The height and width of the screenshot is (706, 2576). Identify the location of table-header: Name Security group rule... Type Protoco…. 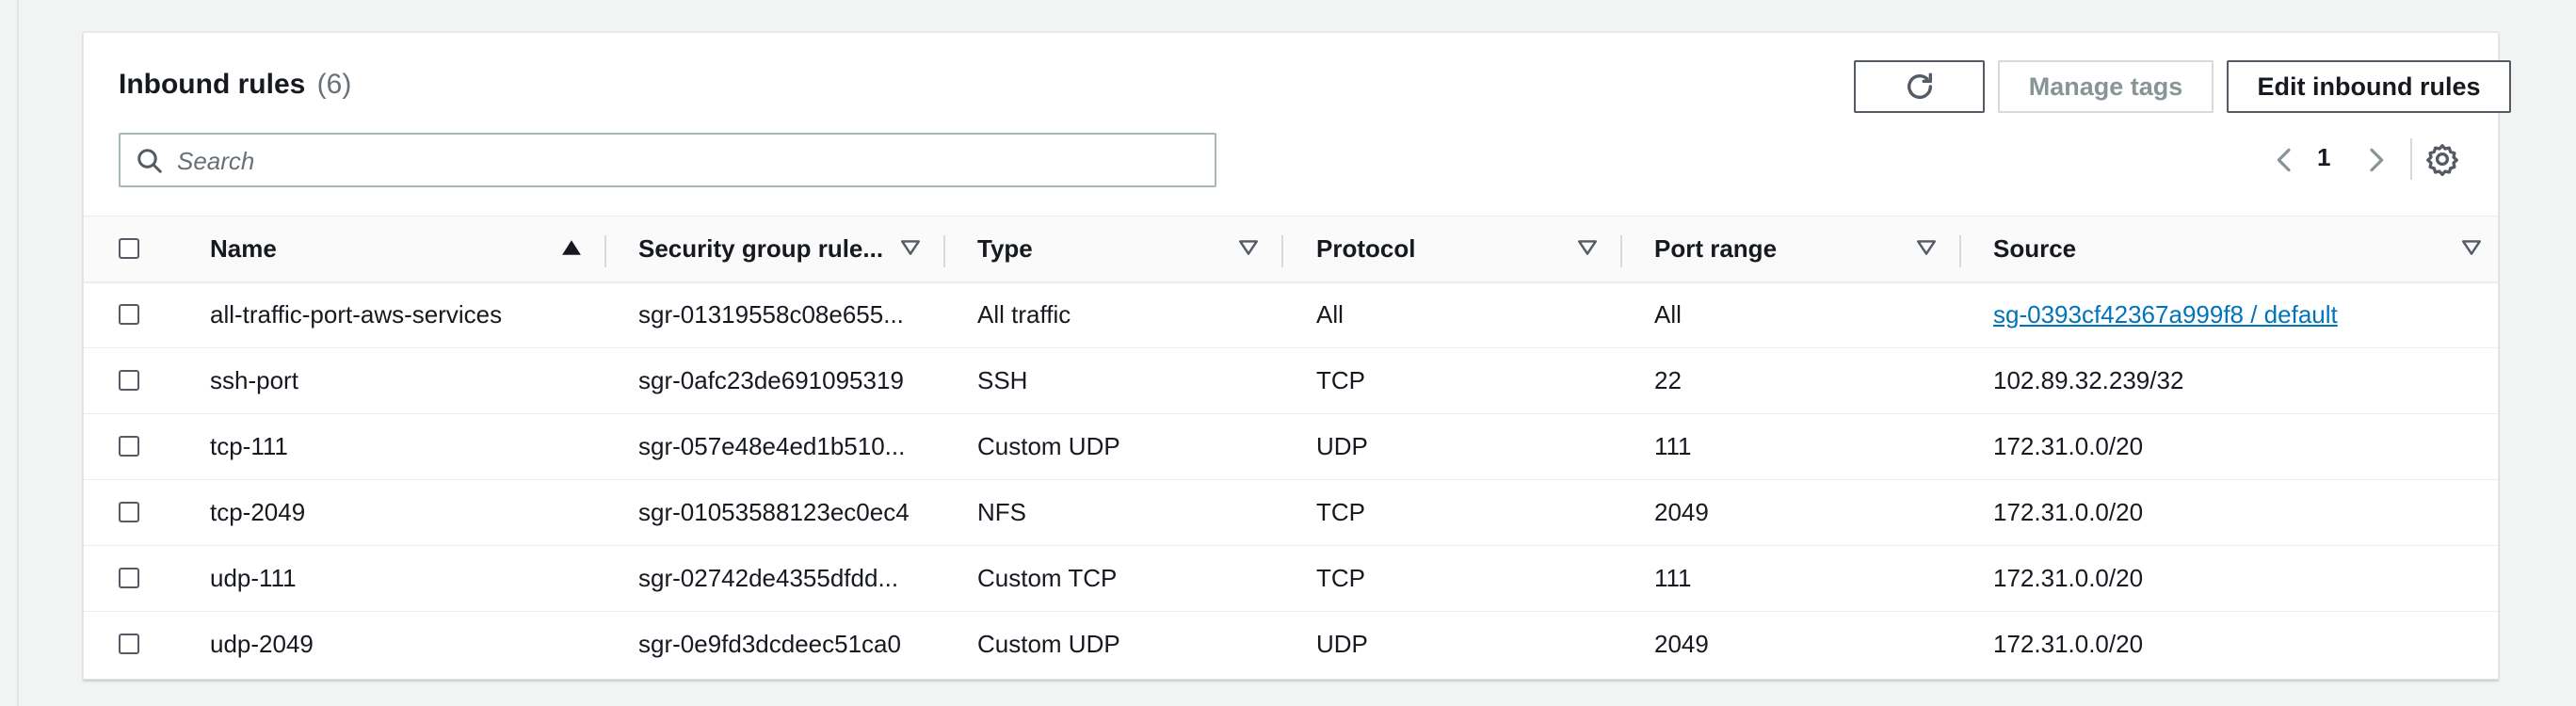
(1291, 249).